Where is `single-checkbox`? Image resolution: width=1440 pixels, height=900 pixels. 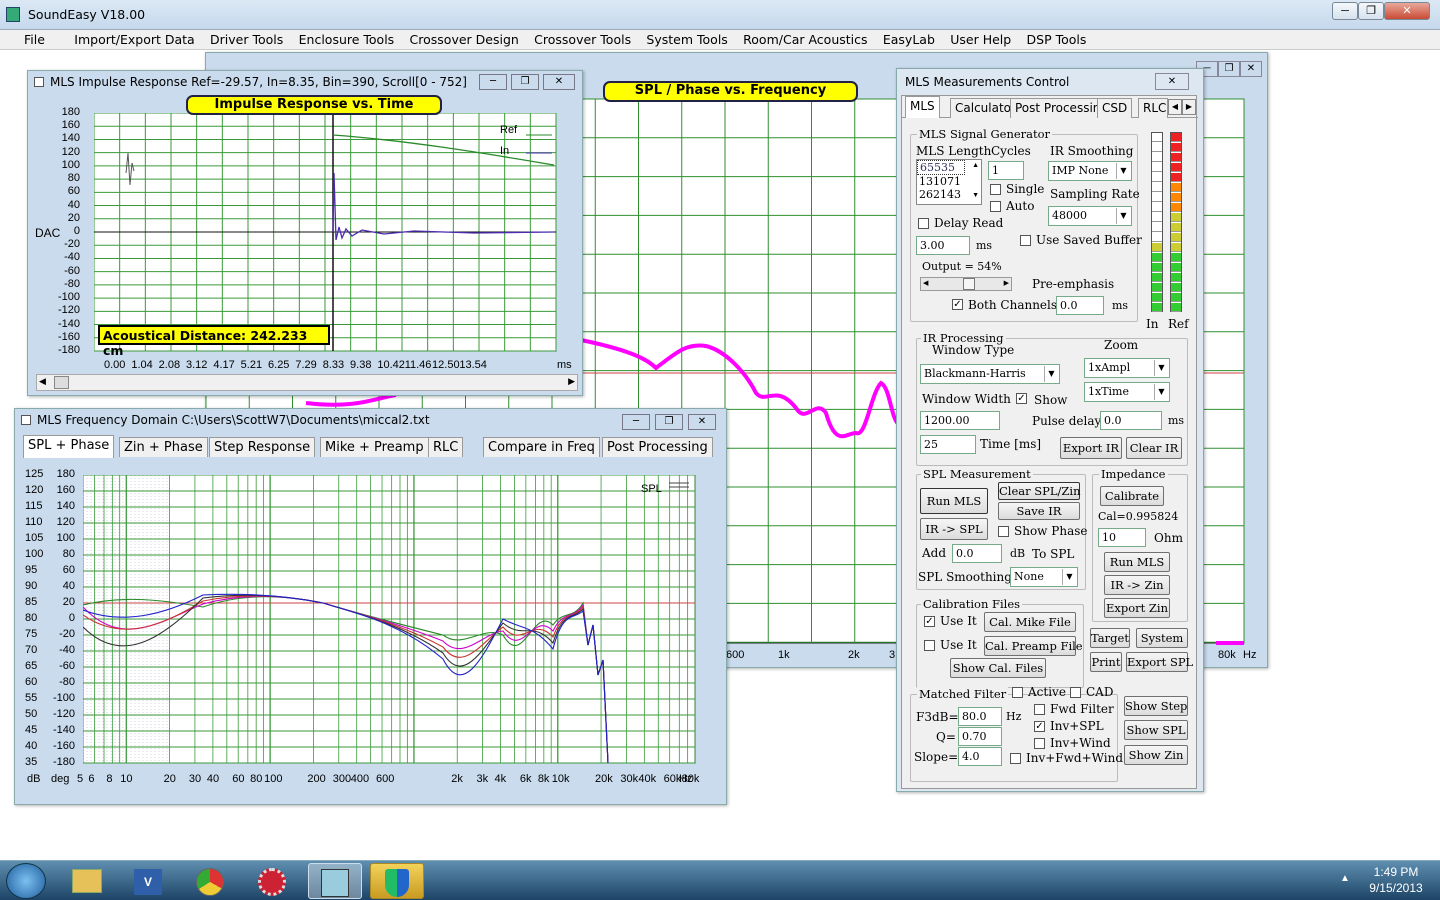 single-checkbox is located at coordinates (995, 189).